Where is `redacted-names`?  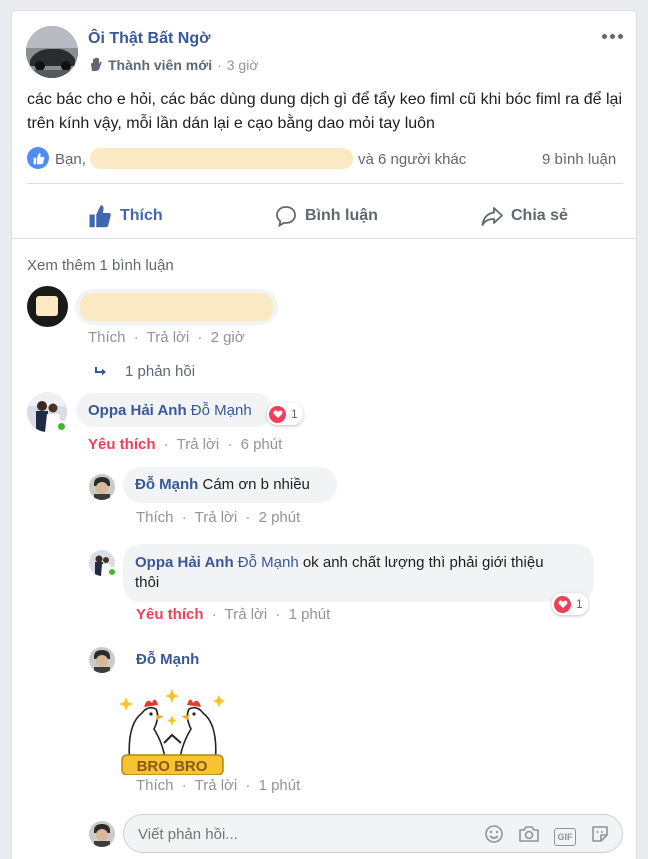
redacted-names is located at coordinates (221, 158).